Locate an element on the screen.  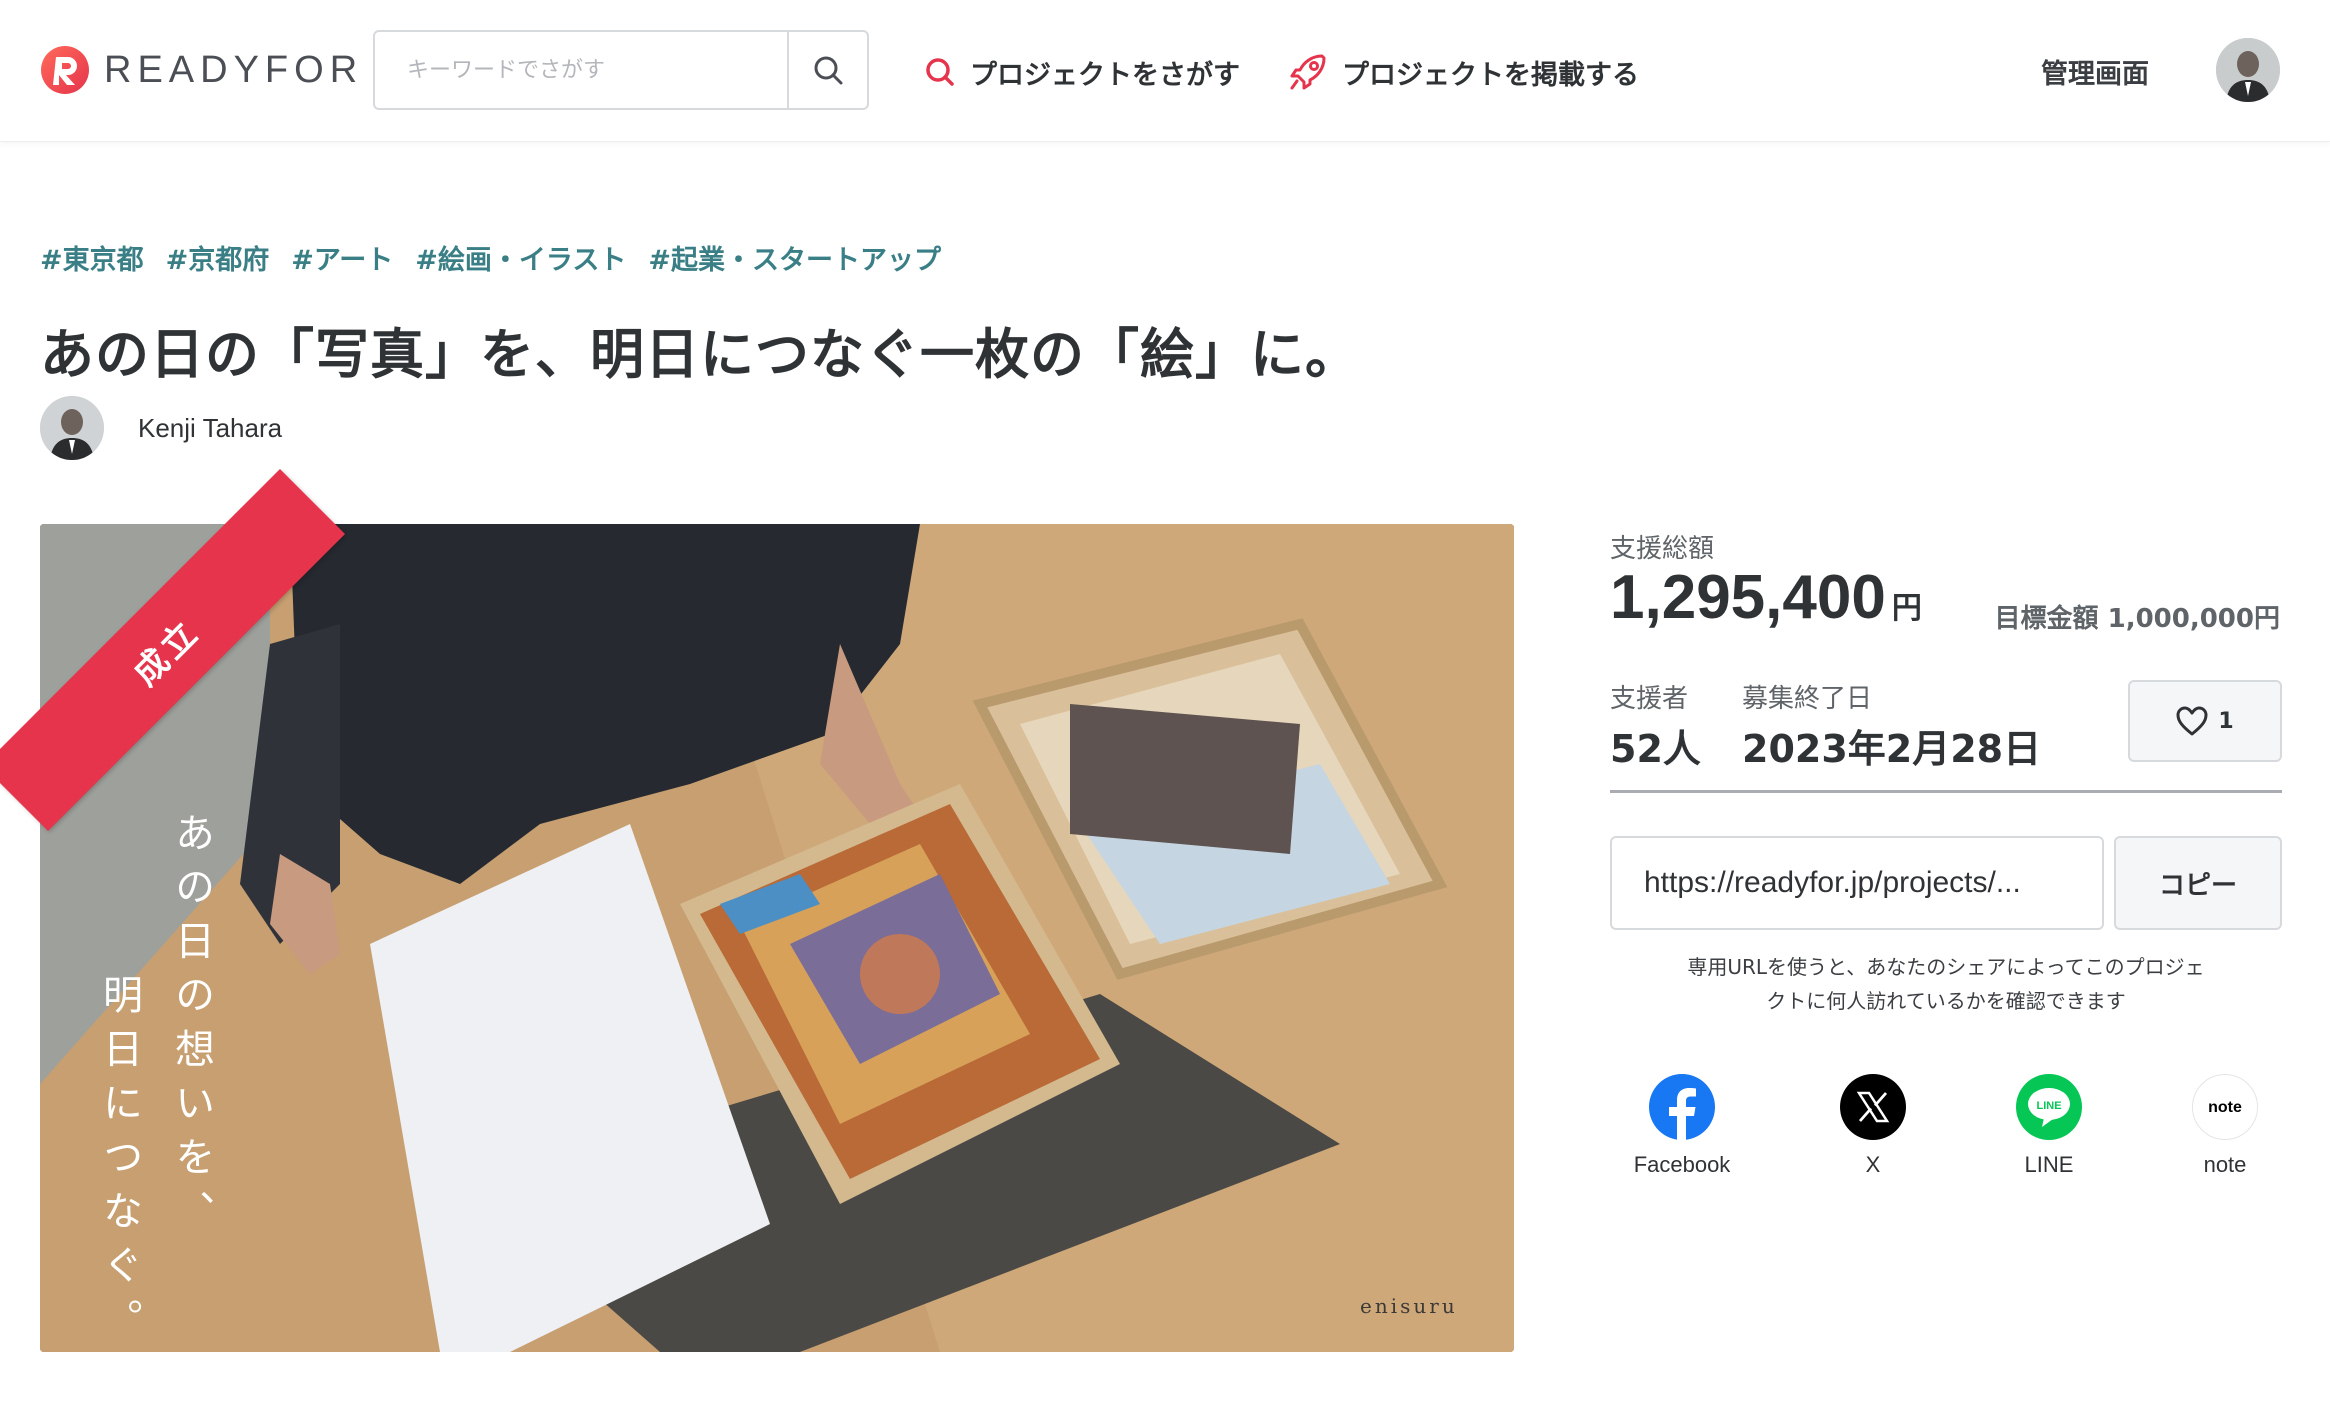
logo-text: READYFOR is located at coordinates (234, 69).